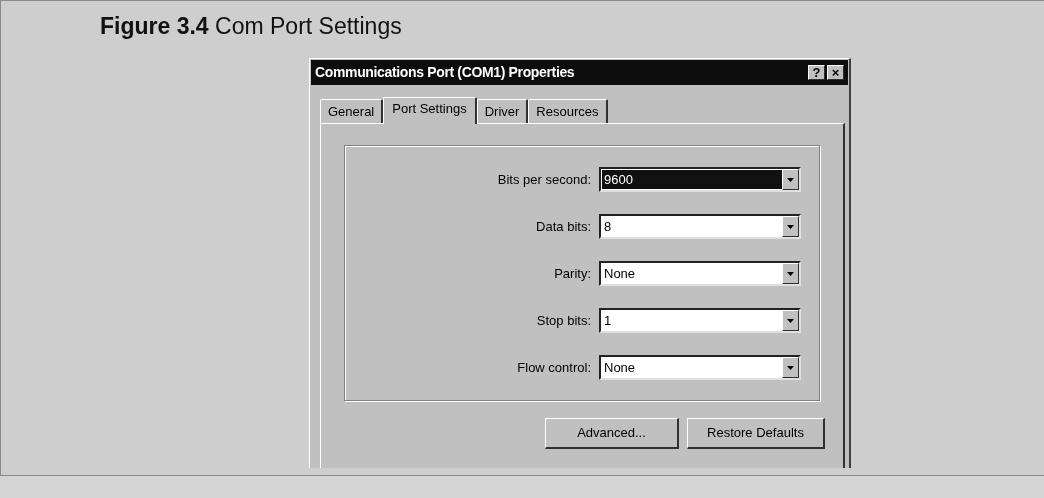 This screenshot has height=498, width=1044. Describe the element at coordinates (700, 179) in the screenshot. I see `dropdown-field: 9600` at that location.